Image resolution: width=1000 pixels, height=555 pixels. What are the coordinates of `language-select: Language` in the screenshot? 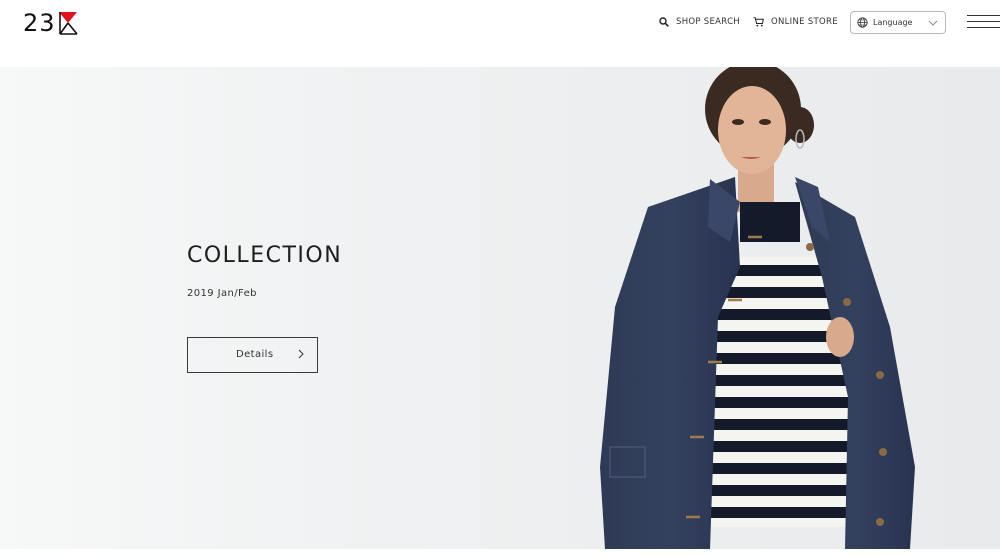 It's located at (898, 22).